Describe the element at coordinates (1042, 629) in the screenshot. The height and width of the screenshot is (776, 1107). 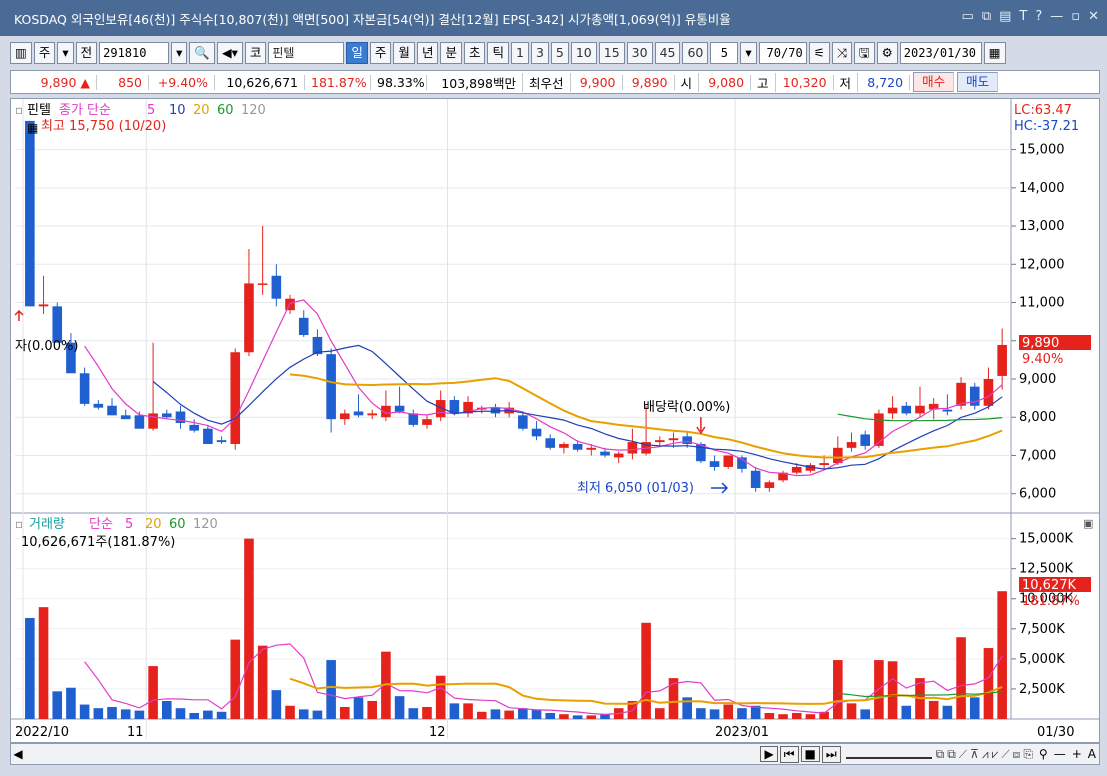
I see `volume-tick-label: 7,500K` at that location.